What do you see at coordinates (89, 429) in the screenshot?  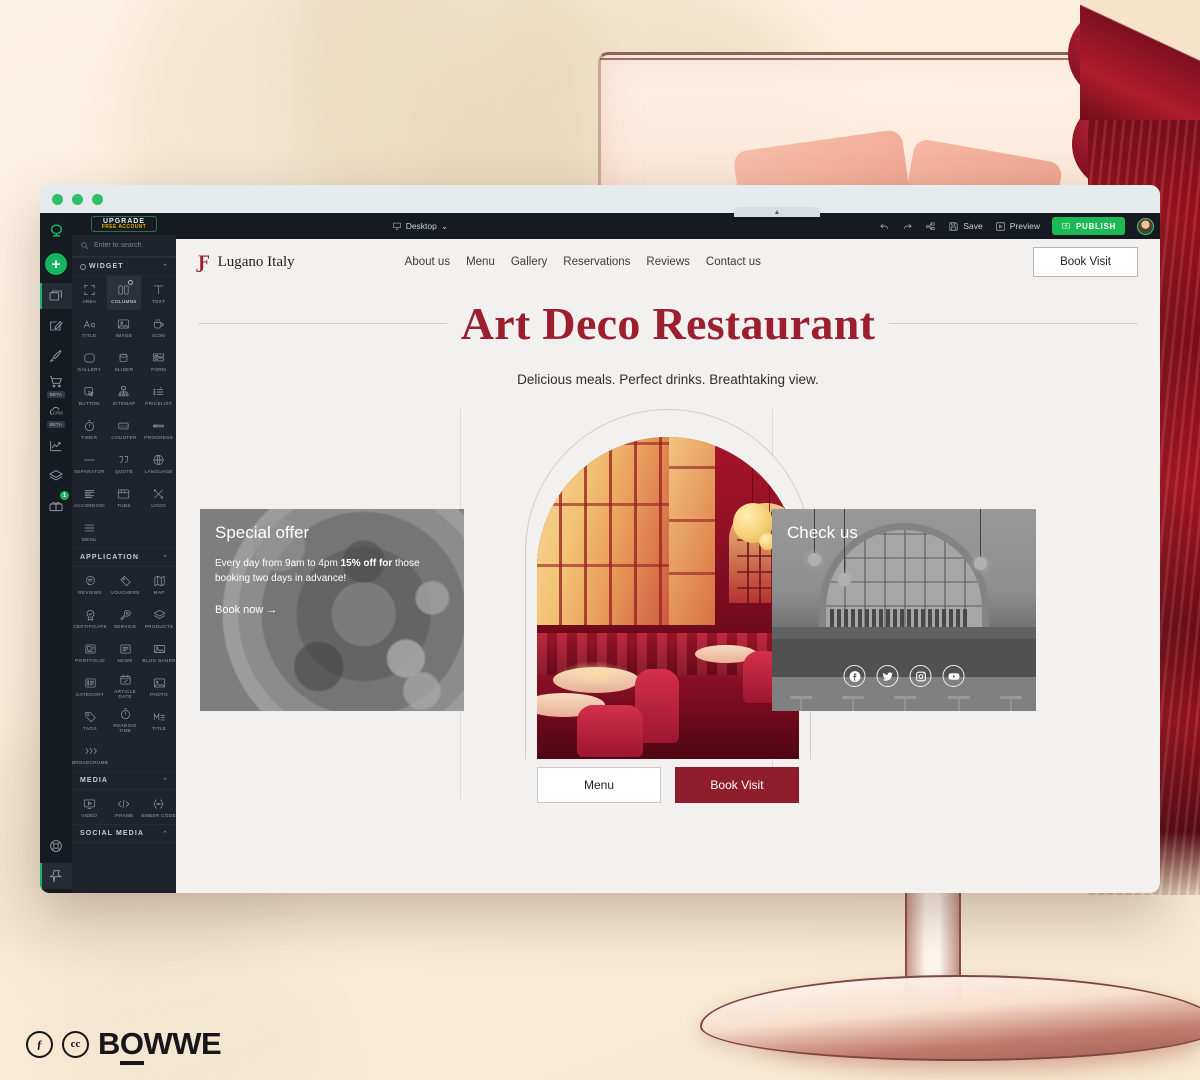 I see `widget-timer: TIMER` at bounding box center [89, 429].